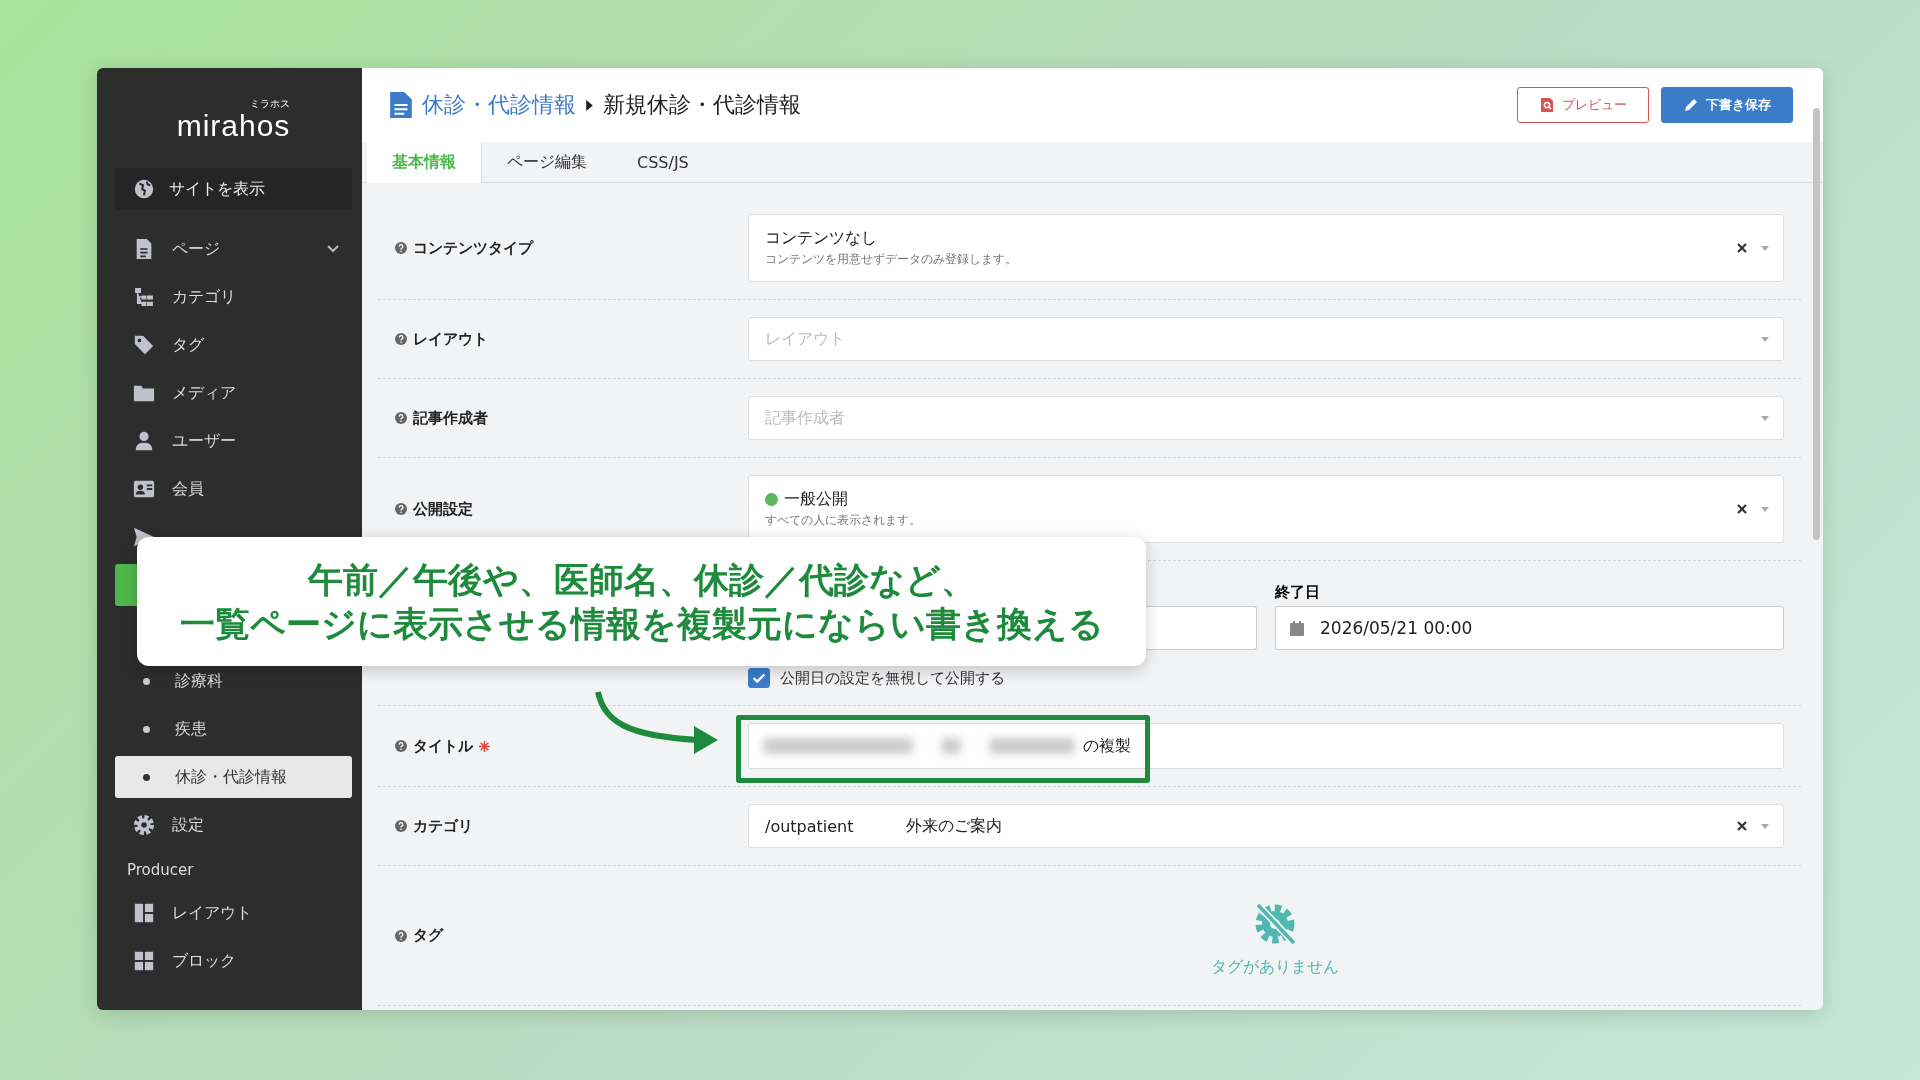  I want to click on logo-ruby: ミラホス, so click(270, 104).